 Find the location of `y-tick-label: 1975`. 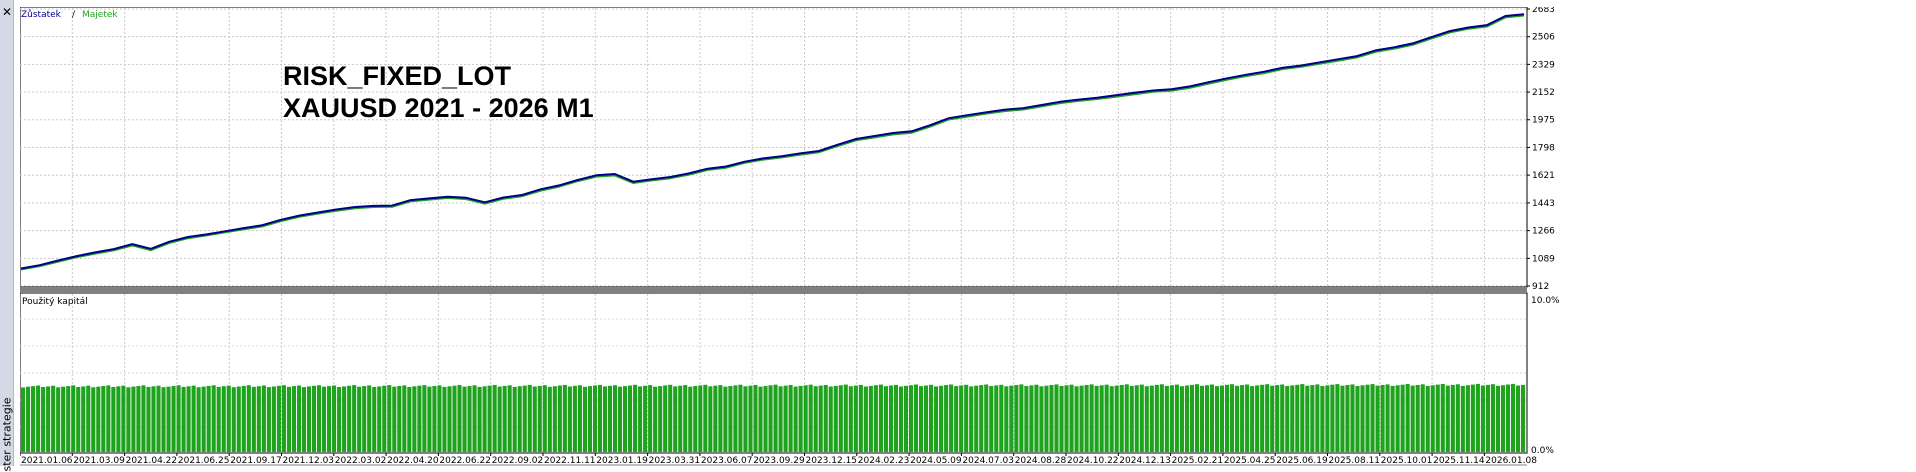

y-tick-label: 1975 is located at coordinates (1543, 121).